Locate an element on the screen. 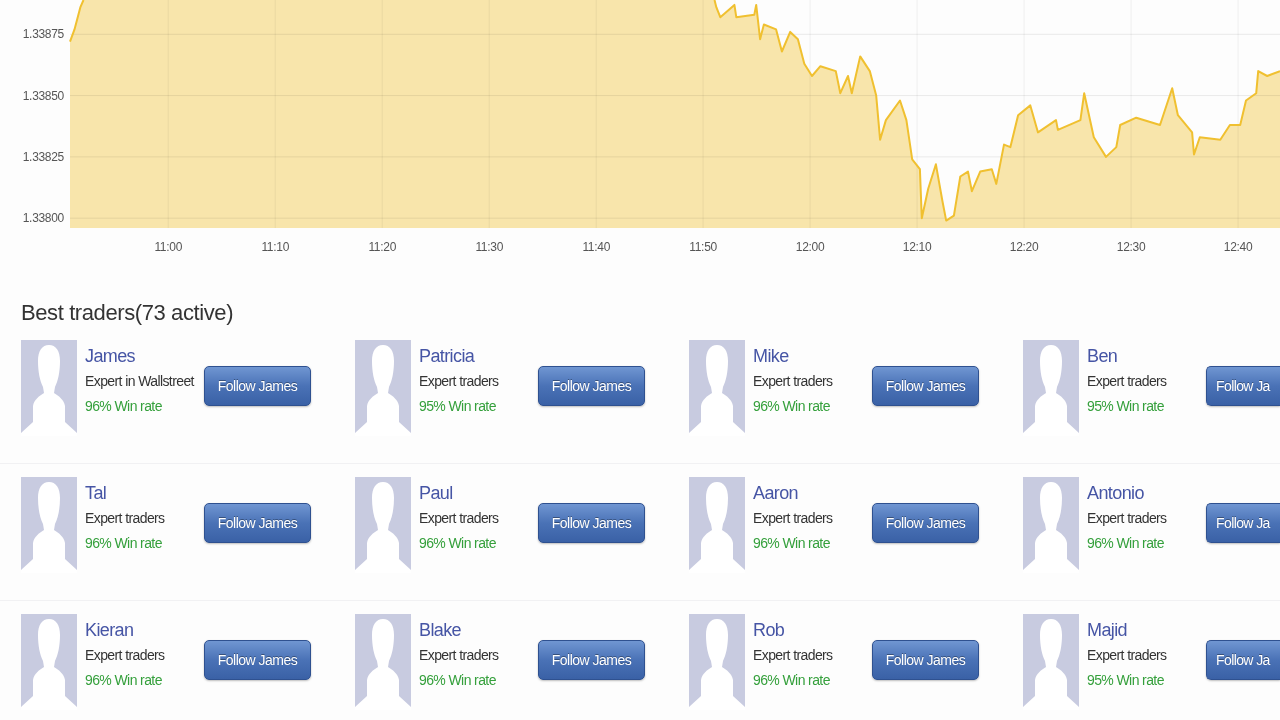 This screenshot has height=720, width=1280. x-axis-label: 11:30 is located at coordinates (489, 247).